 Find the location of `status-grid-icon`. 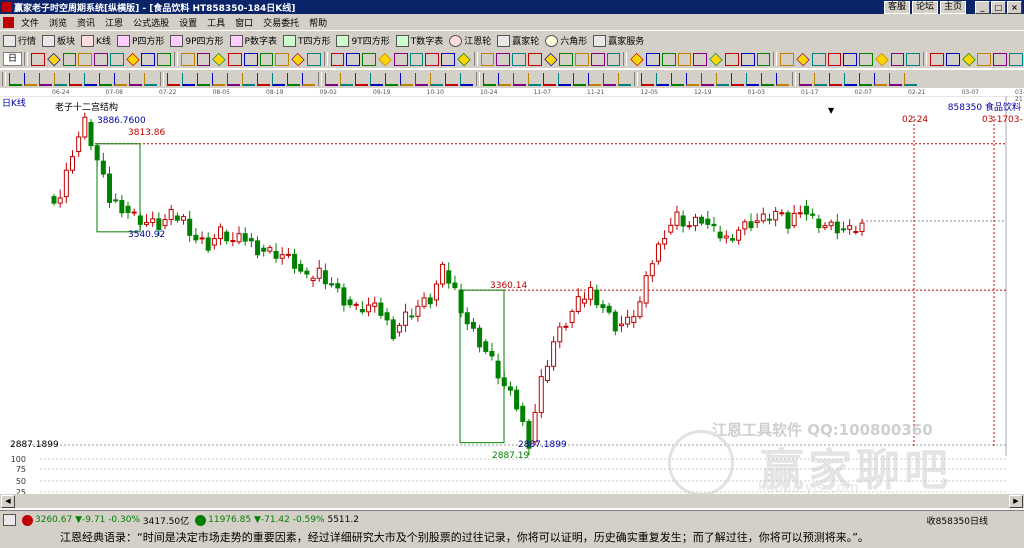

status-grid-icon is located at coordinates (9, 520).